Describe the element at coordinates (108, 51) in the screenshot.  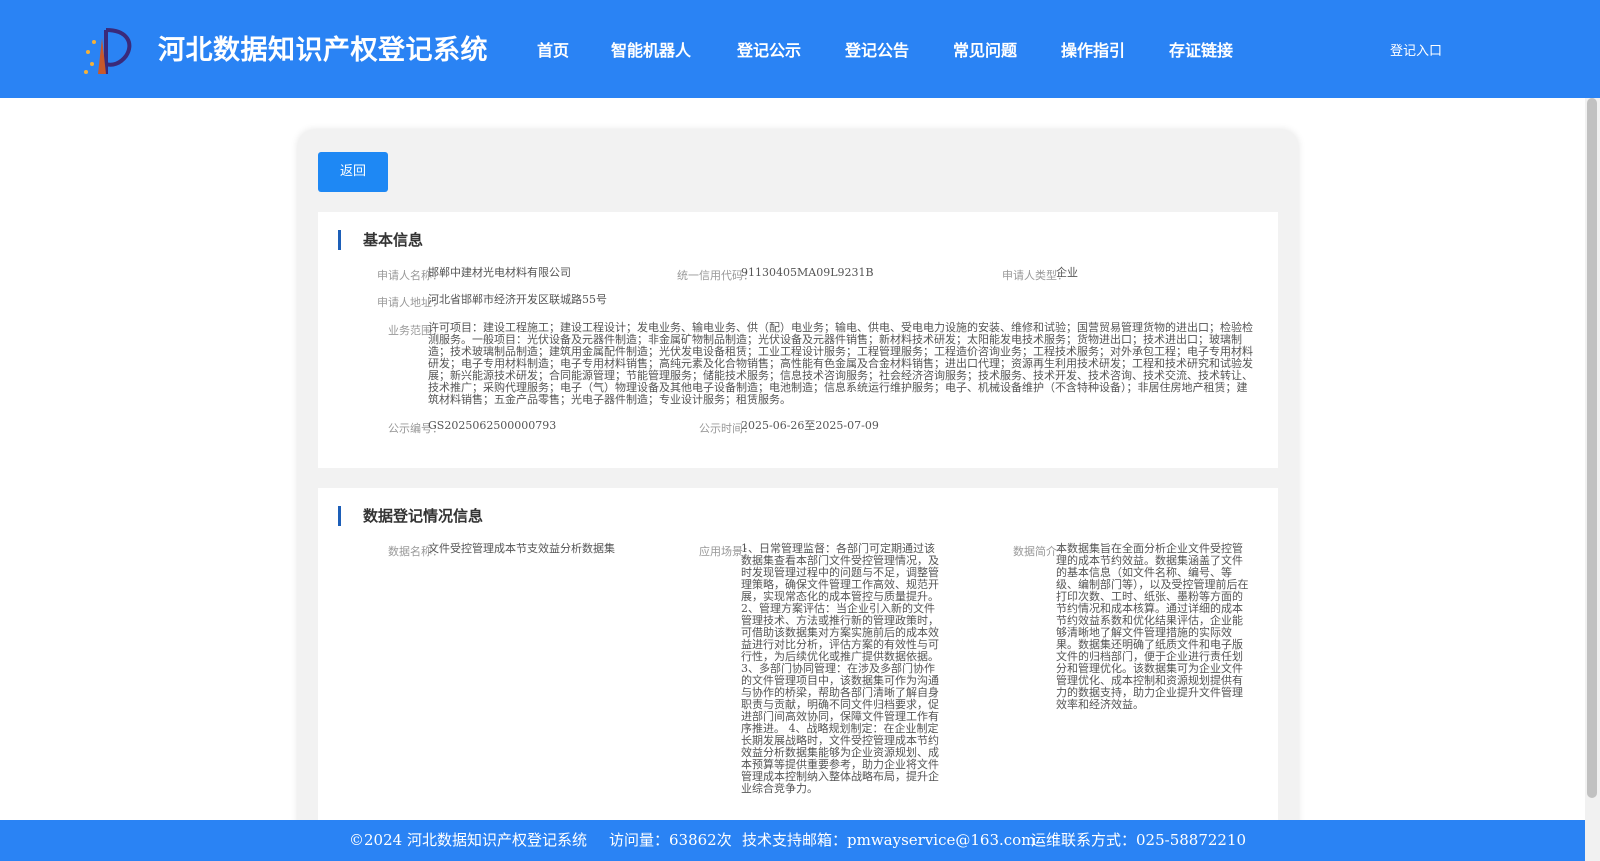
I see `logo-icon` at that location.